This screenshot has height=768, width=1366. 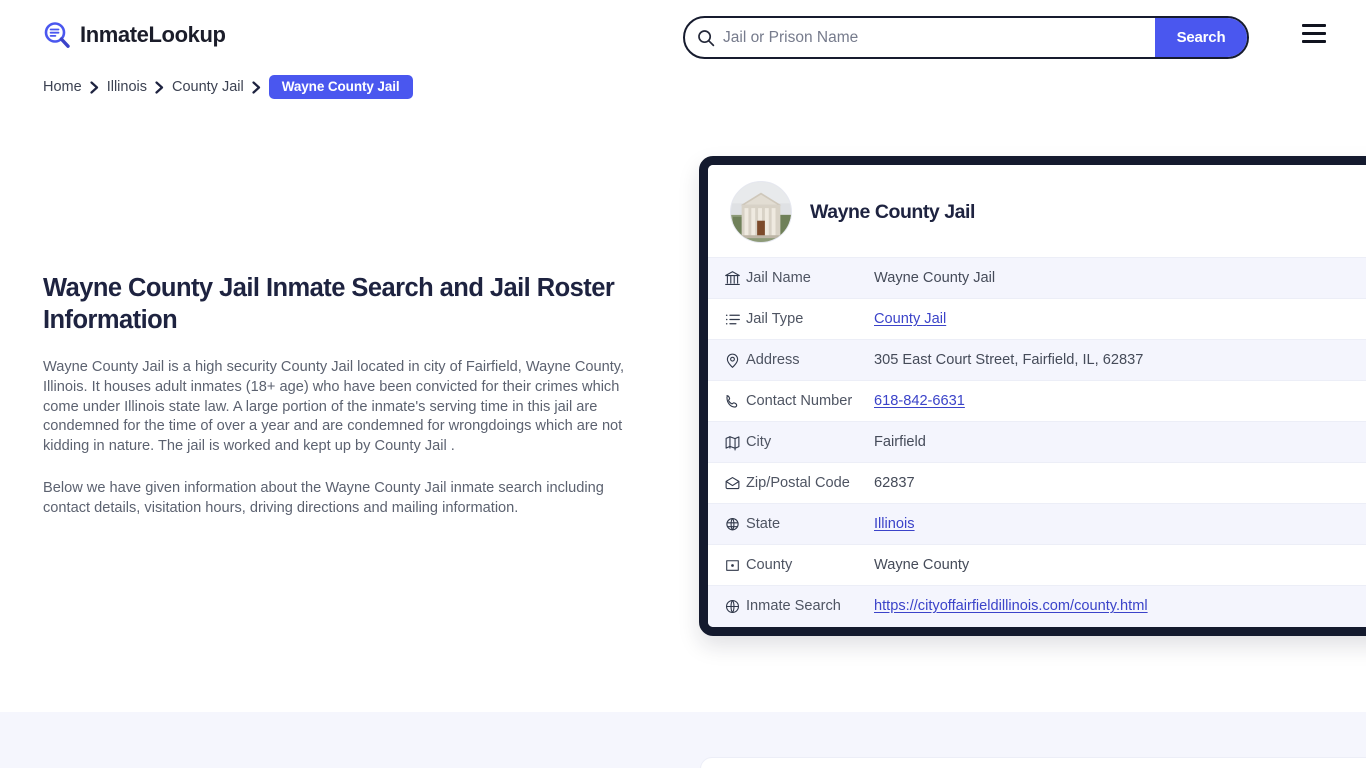 What do you see at coordinates (810, 524) in the screenshot?
I see `row-label: State` at bounding box center [810, 524].